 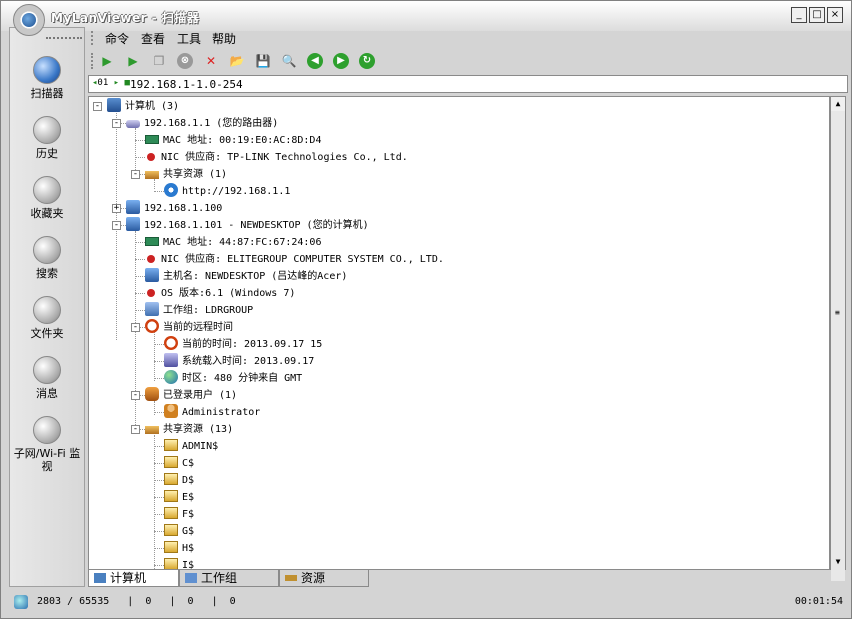 What do you see at coordinates (47, 318) in the screenshot?
I see `sidebar-item-4: 文件夹` at bounding box center [47, 318].